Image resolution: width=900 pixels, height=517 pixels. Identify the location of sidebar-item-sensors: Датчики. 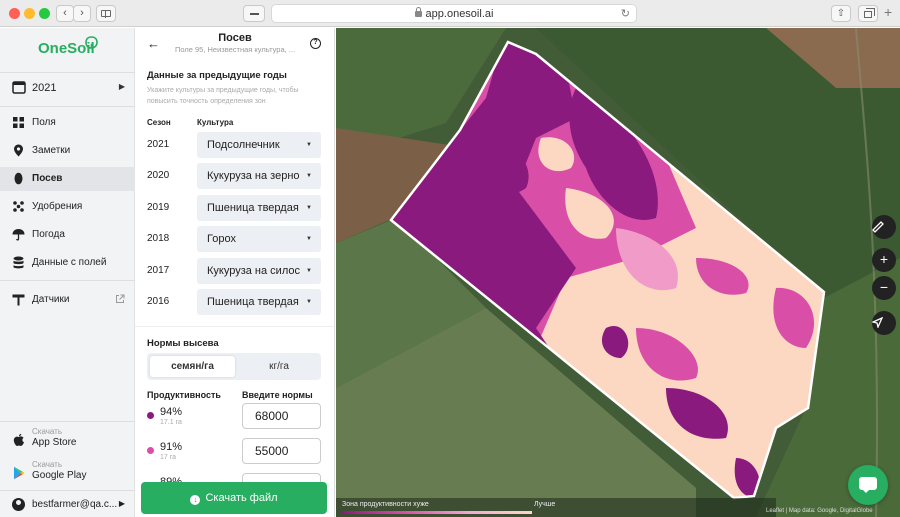
(67, 300).